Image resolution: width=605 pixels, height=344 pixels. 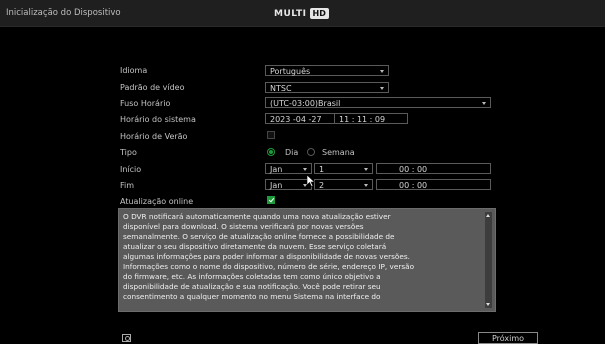 What do you see at coordinates (319, 13) in the screenshot?
I see `logo-badge: HD` at bounding box center [319, 13].